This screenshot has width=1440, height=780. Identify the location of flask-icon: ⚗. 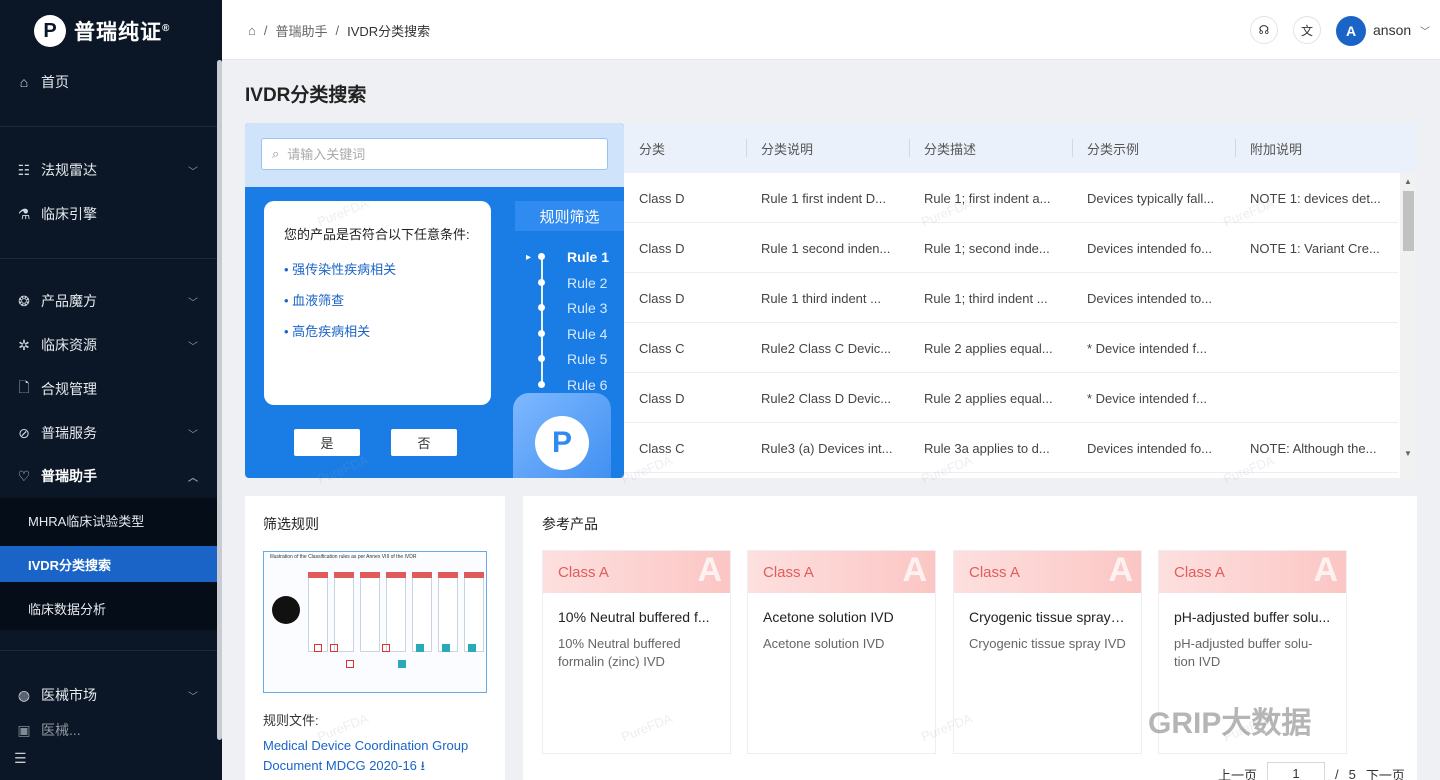
(24, 213).